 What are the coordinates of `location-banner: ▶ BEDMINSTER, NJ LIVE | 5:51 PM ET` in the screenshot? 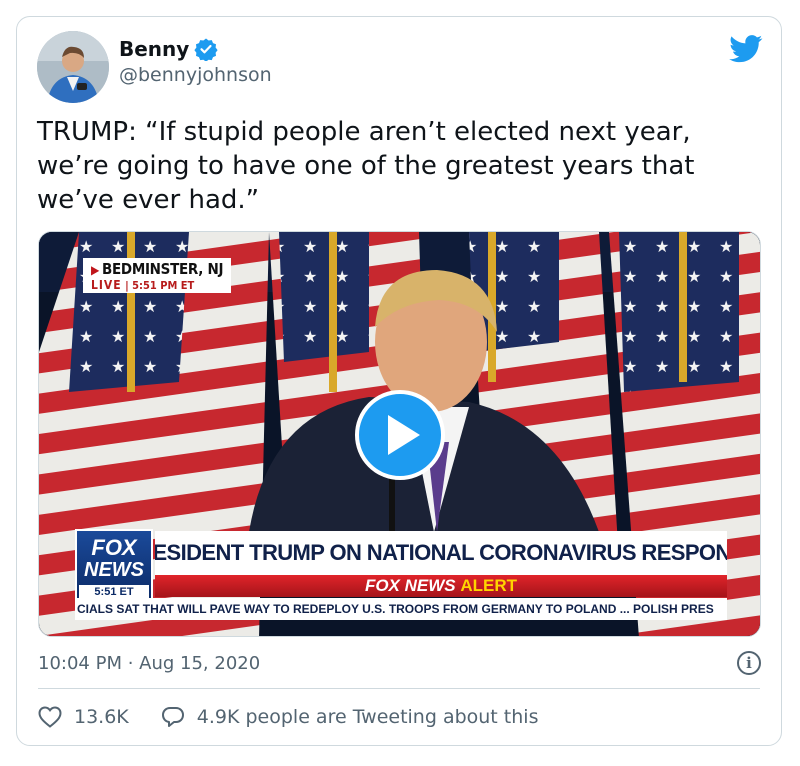 It's located at (157, 275).